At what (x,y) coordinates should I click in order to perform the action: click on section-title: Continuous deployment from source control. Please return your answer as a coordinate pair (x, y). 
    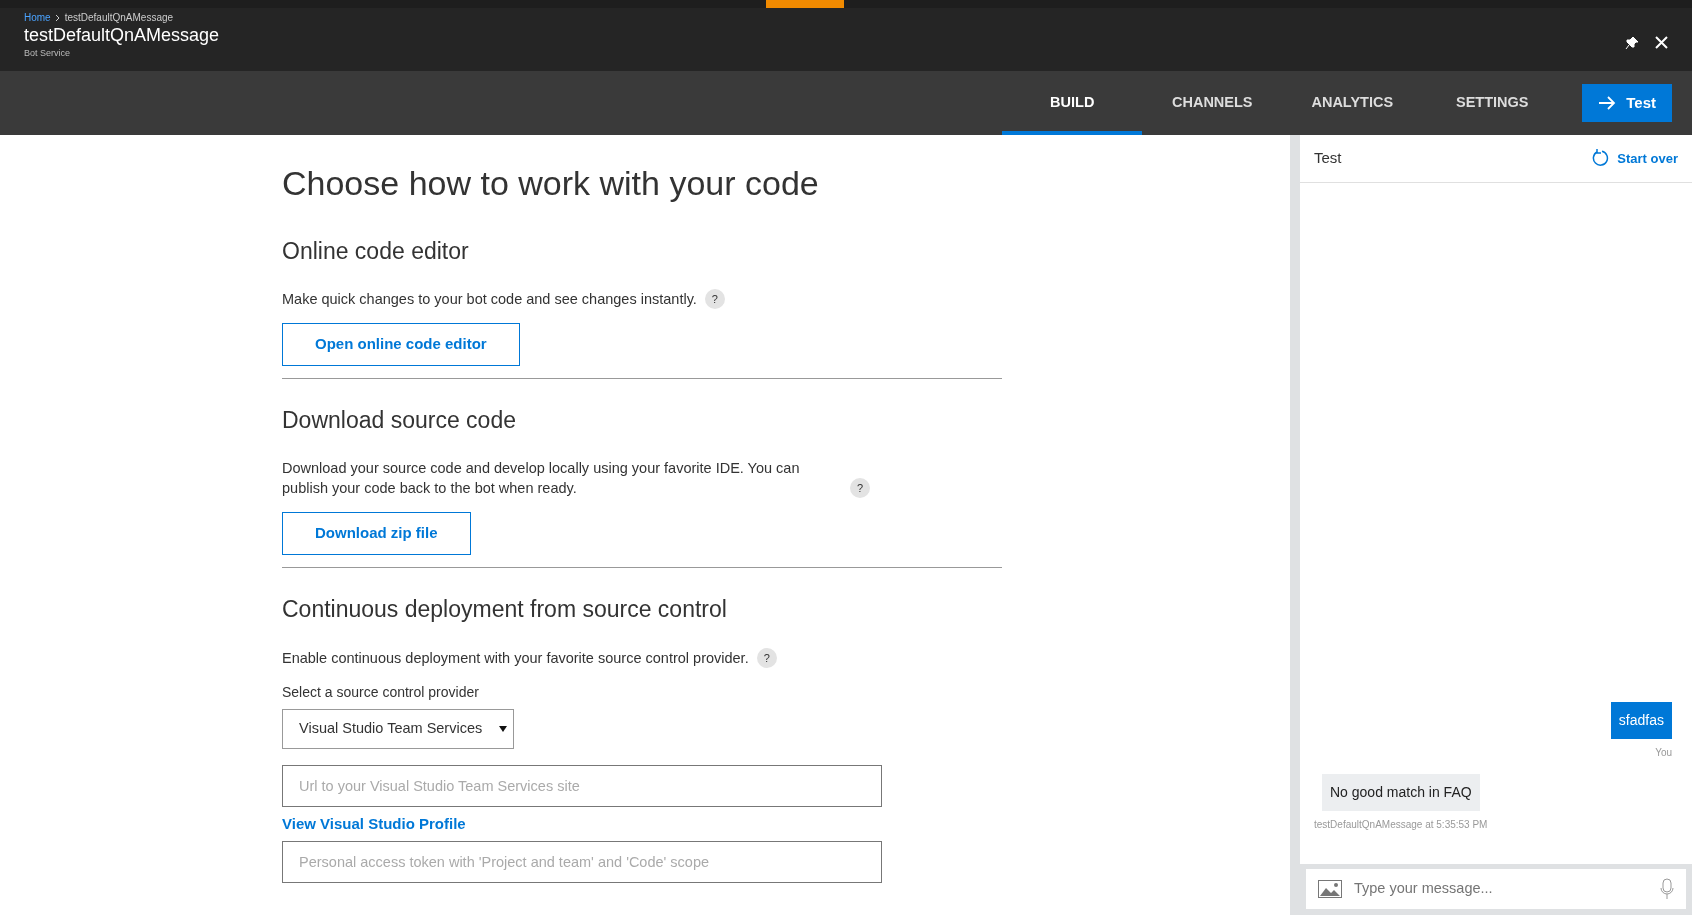
    Looking at the image, I should click on (505, 610).